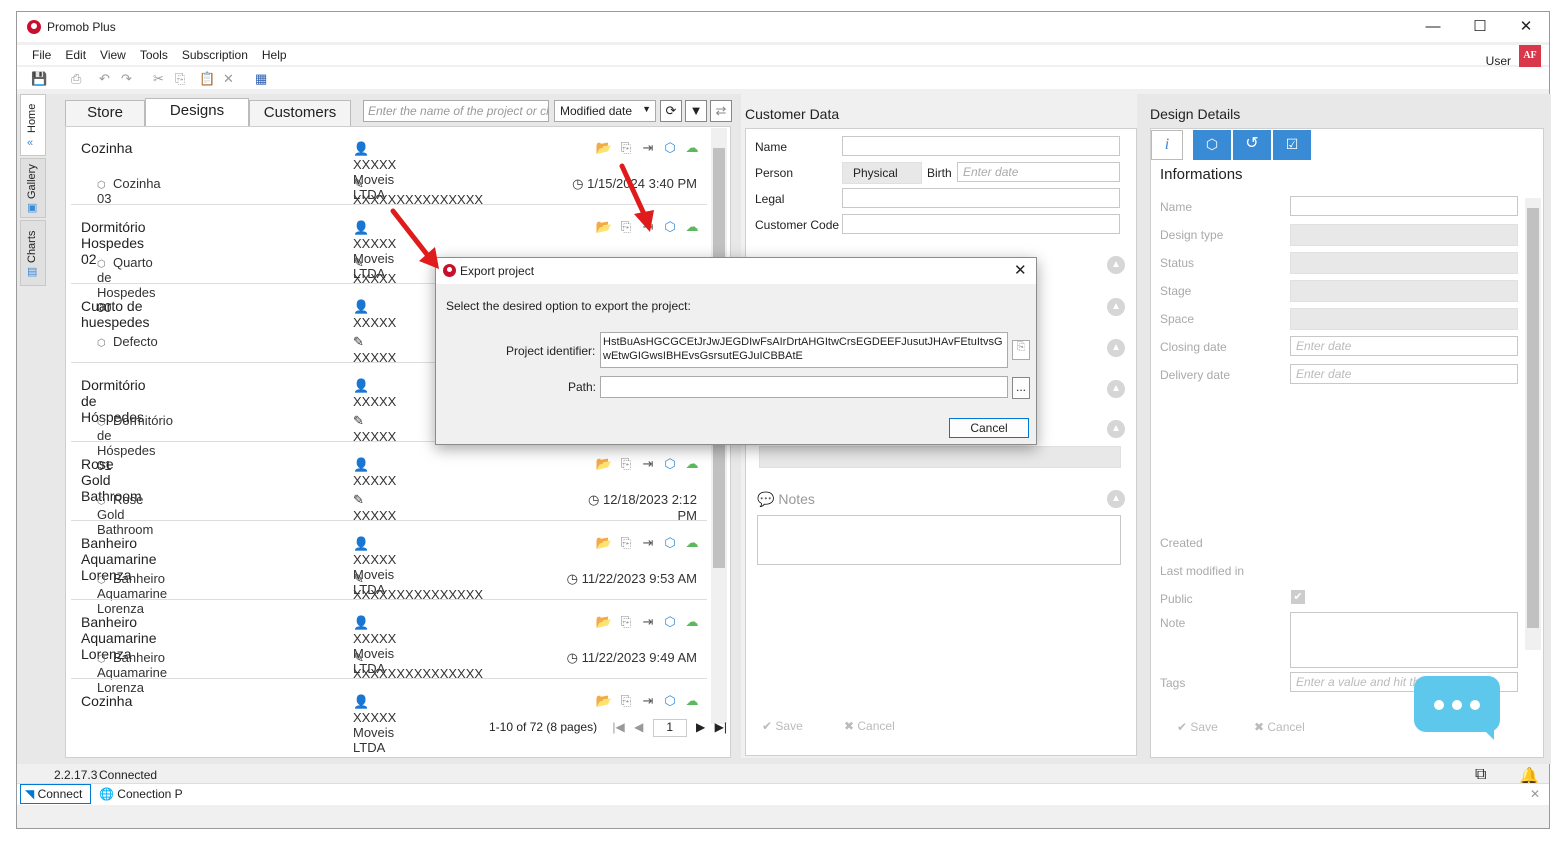 The width and height of the screenshot is (1557, 841). What do you see at coordinates (605, 111) in the screenshot?
I see `sort-select: Modified date ▼` at bounding box center [605, 111].